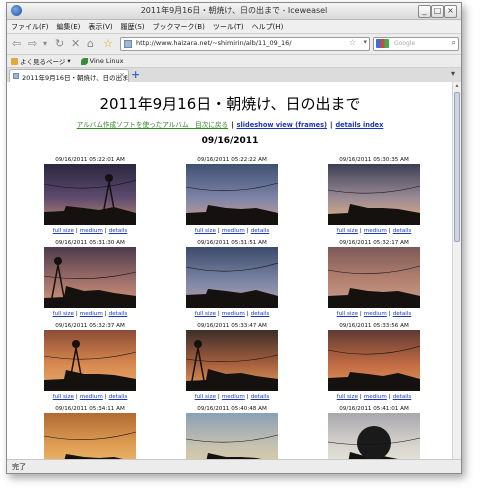  I want to click on back-icon: ⇦, so click(16, 44).